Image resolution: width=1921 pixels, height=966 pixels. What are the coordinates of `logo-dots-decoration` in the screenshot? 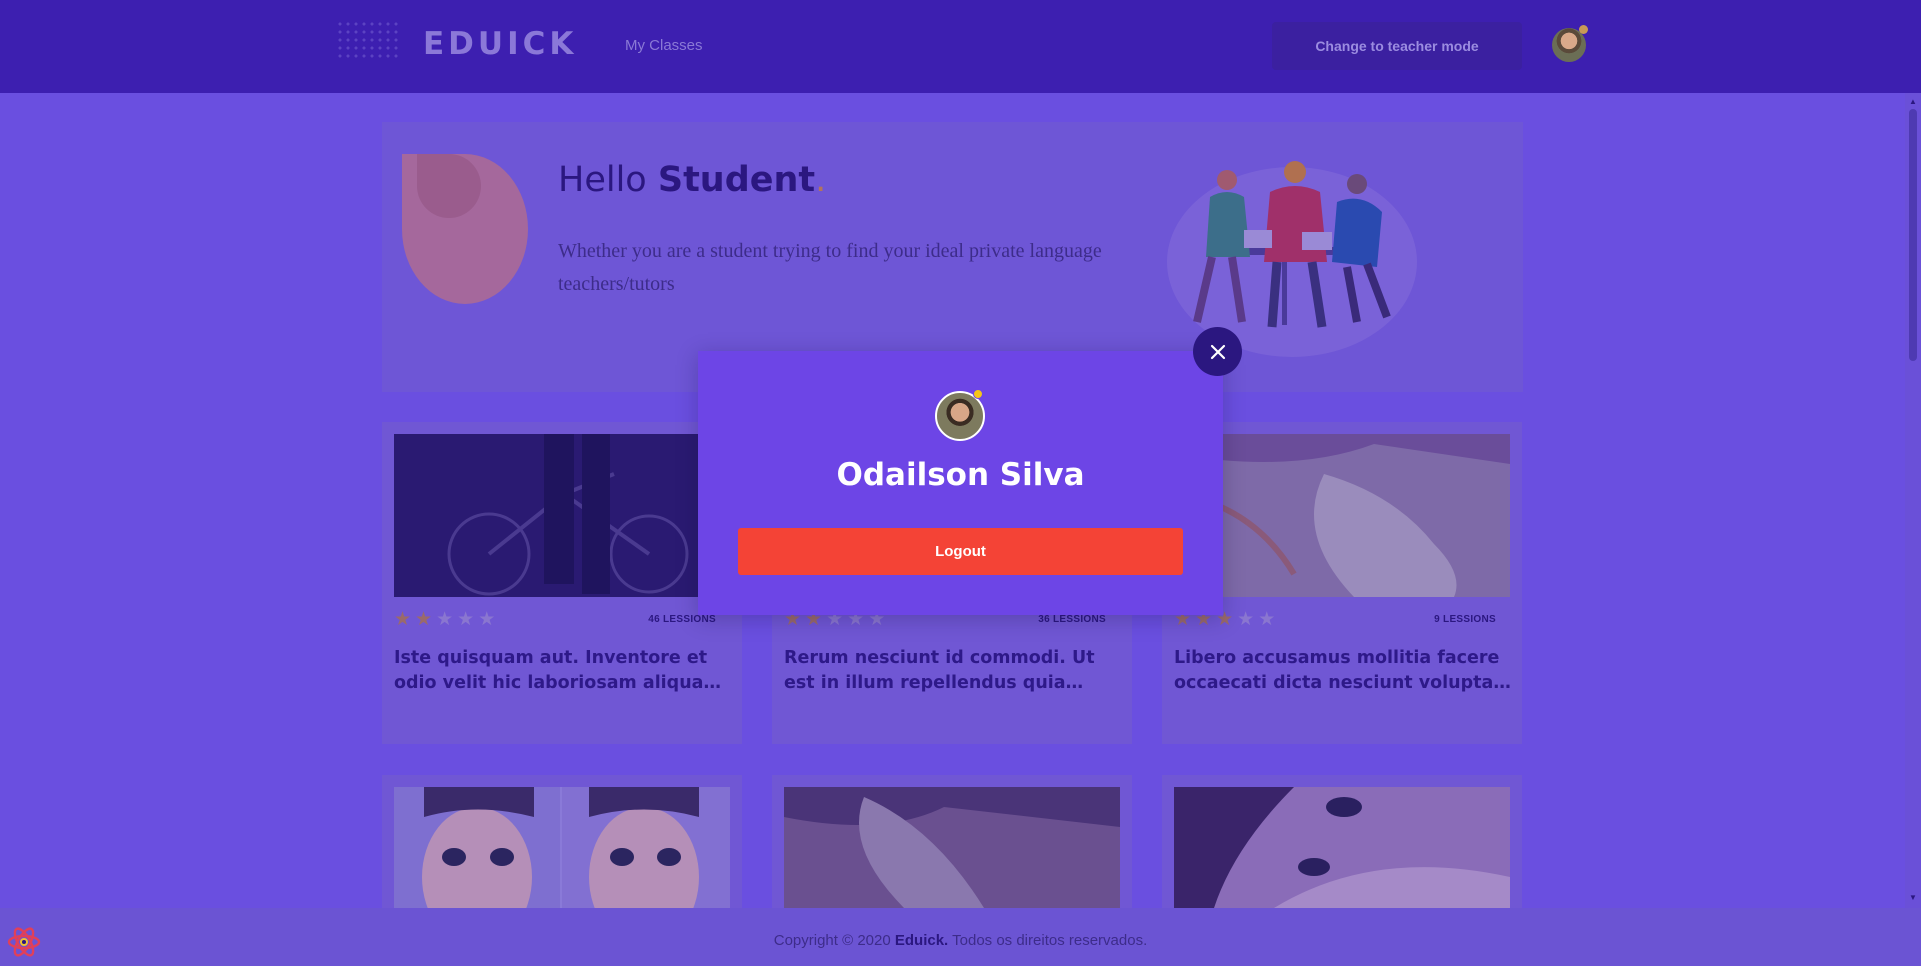 It's located at (369, 40).